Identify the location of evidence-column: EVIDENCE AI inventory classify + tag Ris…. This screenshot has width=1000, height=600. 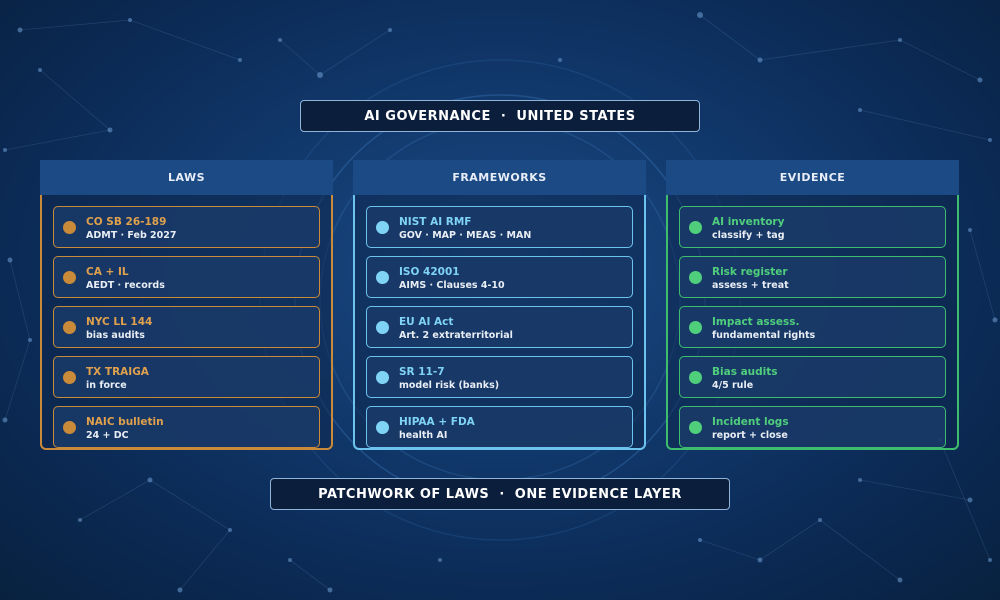
(812, 305).